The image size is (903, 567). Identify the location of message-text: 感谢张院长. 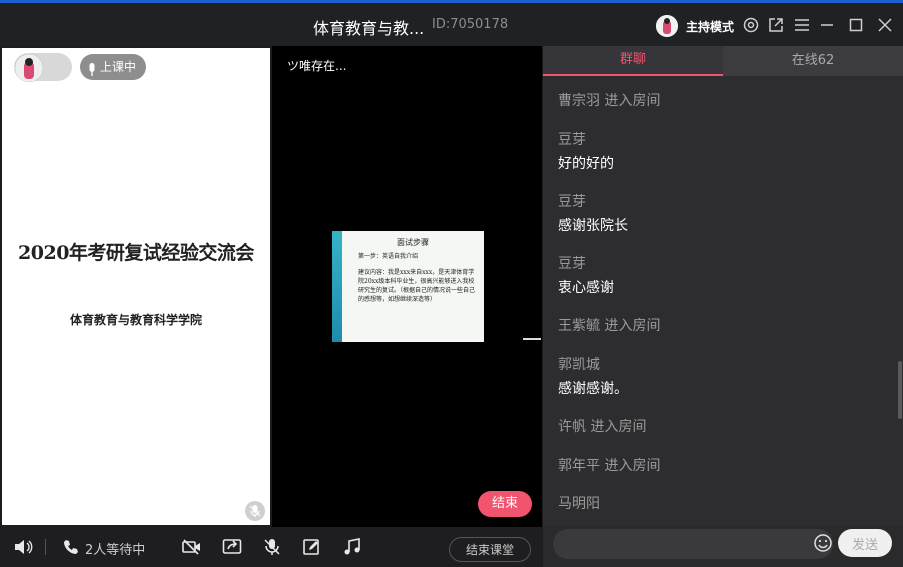
(593, 226).